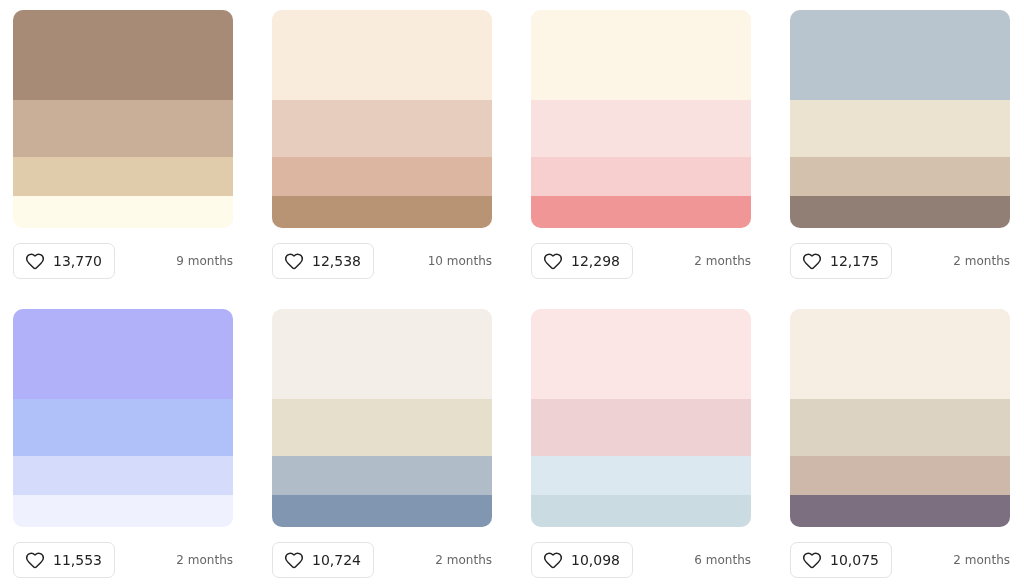 The width and height of the screenshot is (1024, 587). What do you see at coordinates (323, 261) in the screenshot?
I see `like-button: 12,538` at bounding box center [323, 261].